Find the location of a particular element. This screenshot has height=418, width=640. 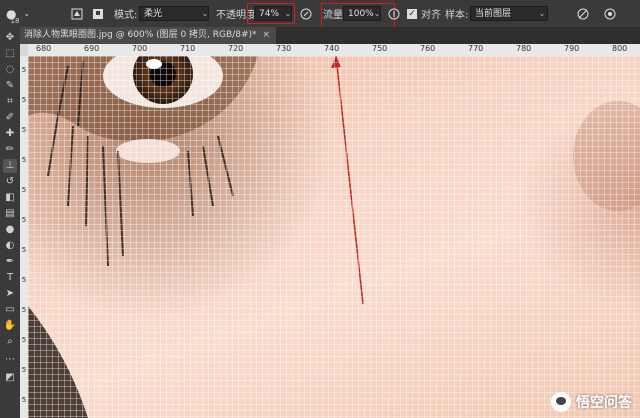

aligned-checkbox: ✓ is located at coordinates (412, 13).